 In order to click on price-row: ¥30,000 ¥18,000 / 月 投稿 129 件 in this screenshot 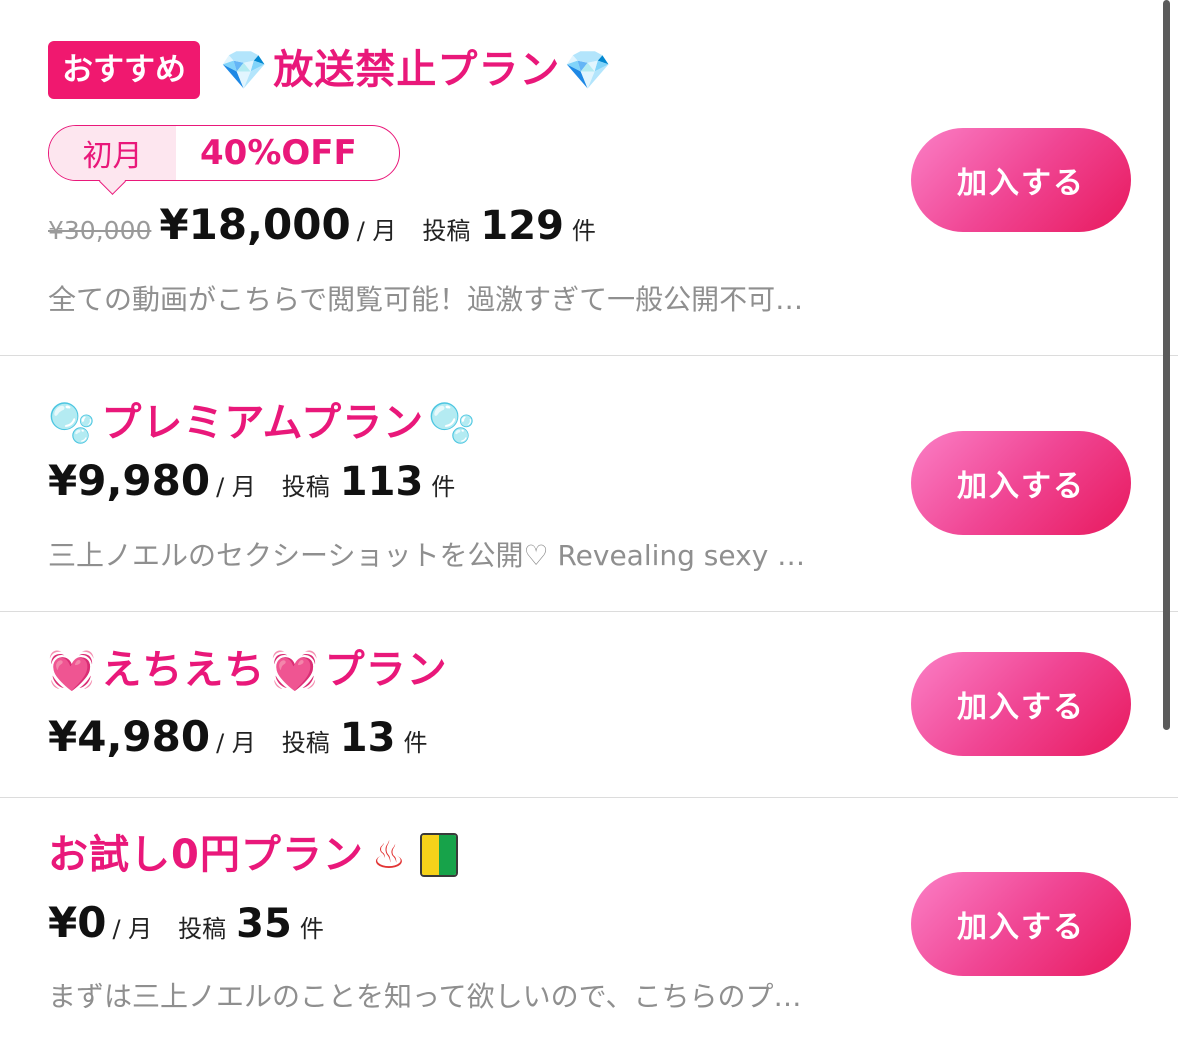, I will do `click(322, 224)`.